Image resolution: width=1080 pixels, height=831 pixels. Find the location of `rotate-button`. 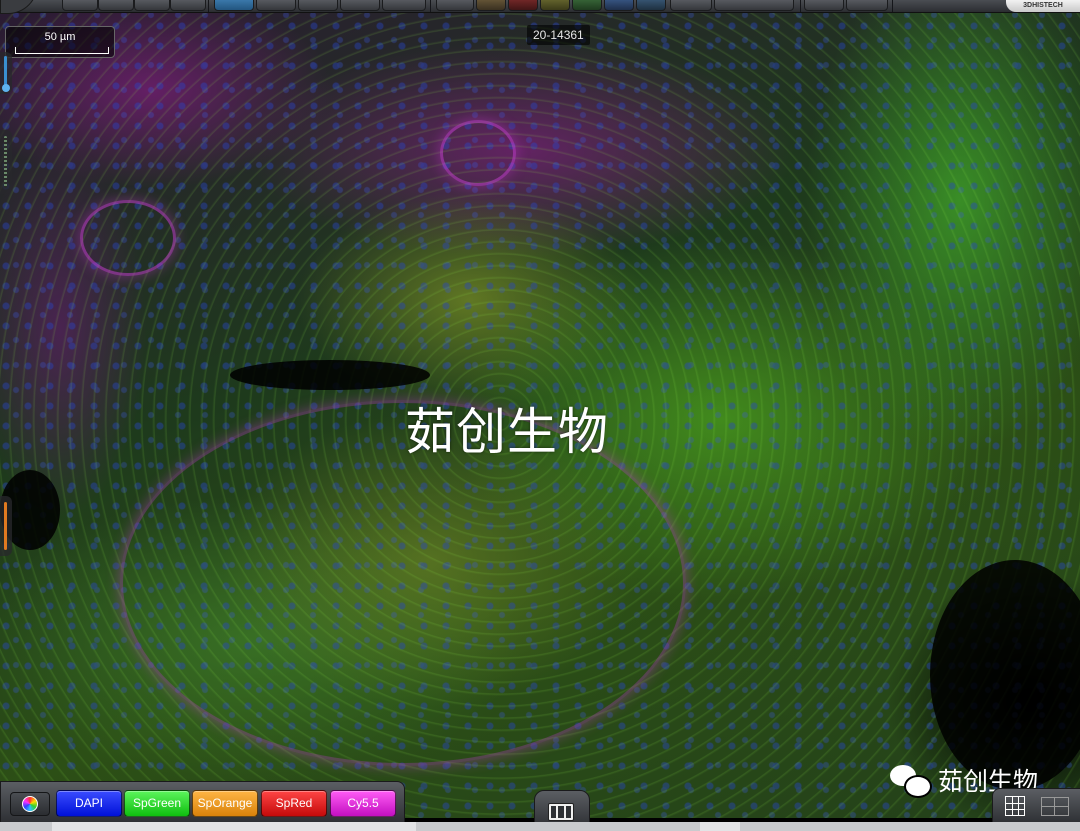

rotate-button is located at coordinates (116, 5).